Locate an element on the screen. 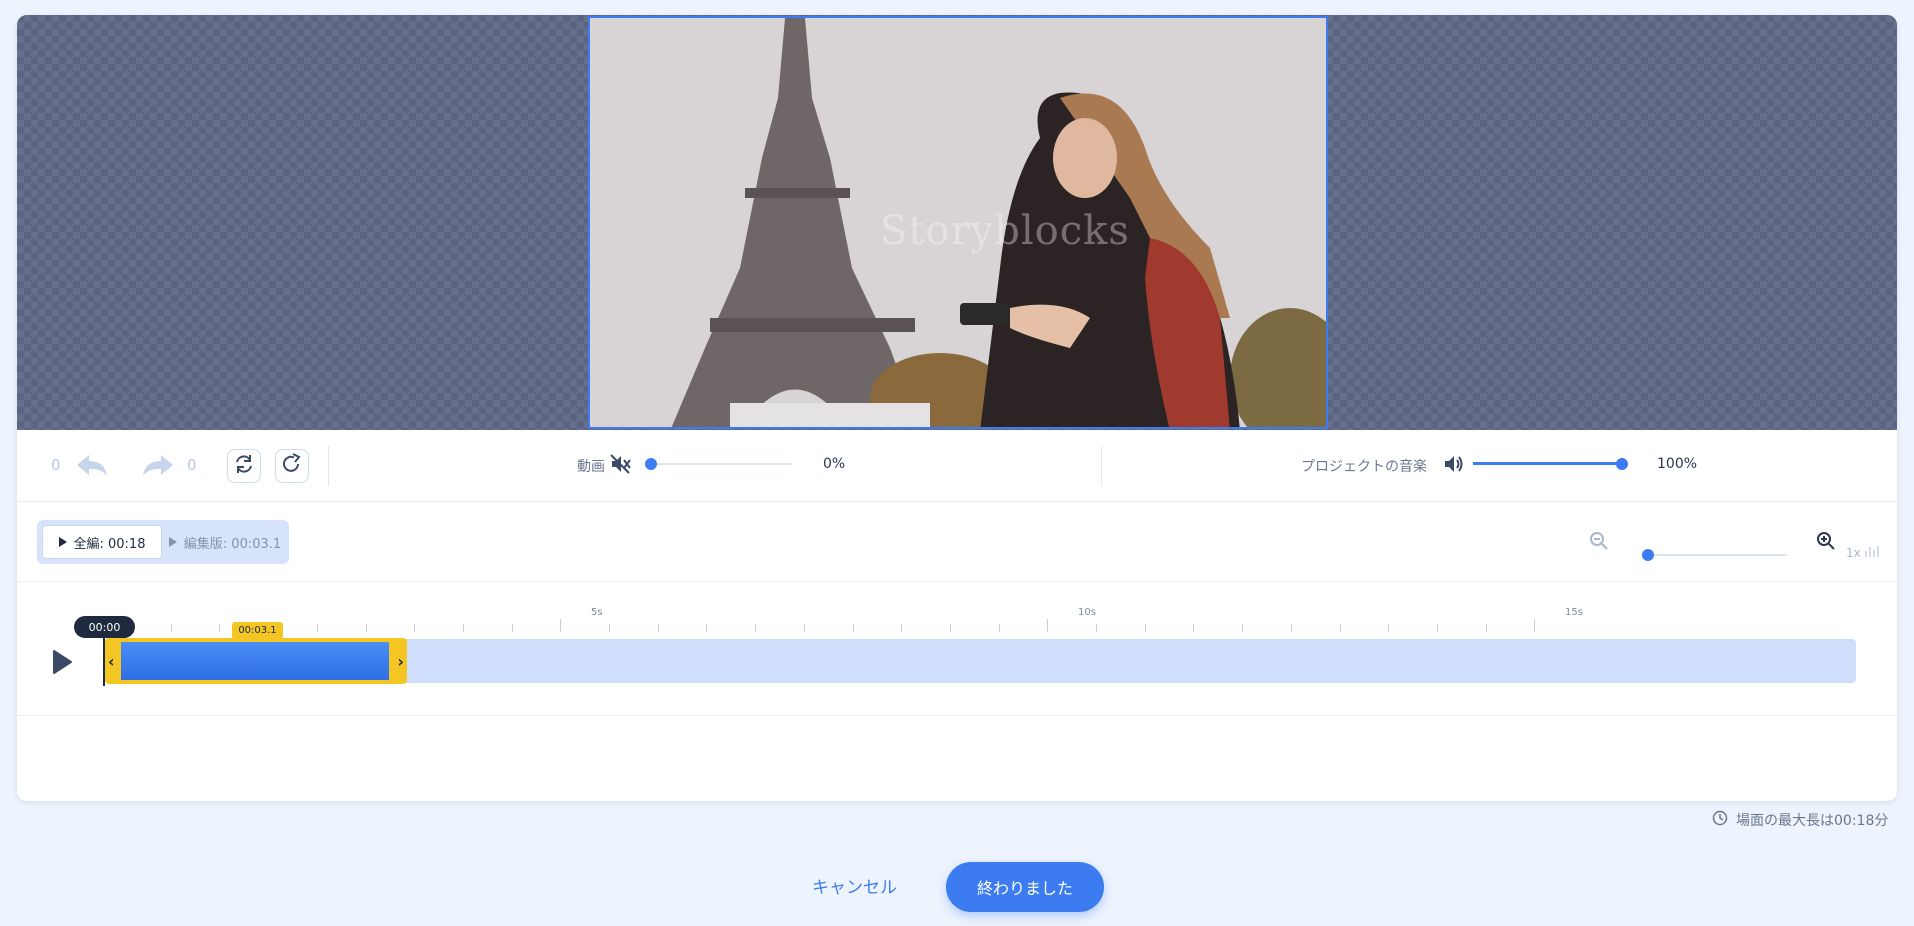 The image size is (1914, 926). waveform-icon is located at coordinates (1873, 553).